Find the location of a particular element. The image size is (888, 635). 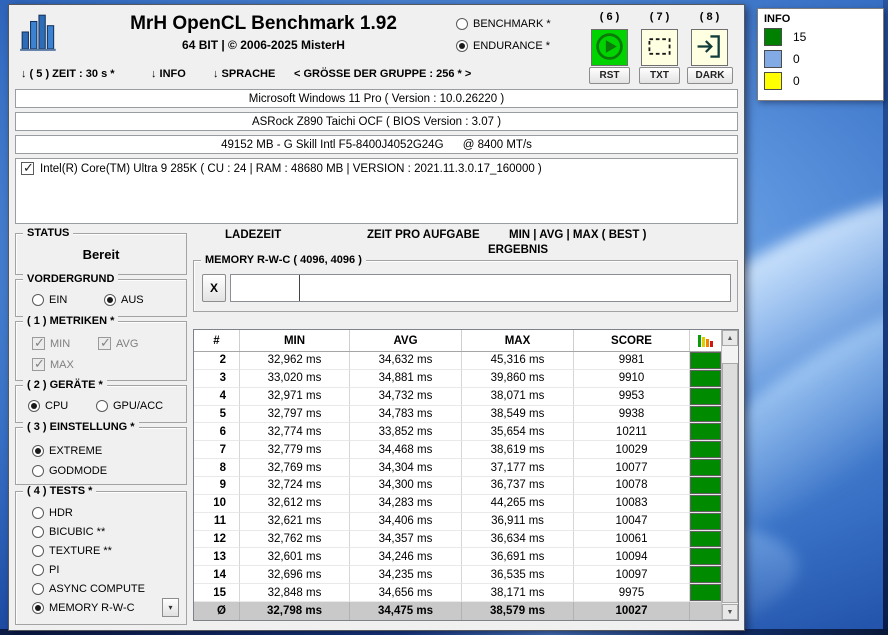

checkbox-icon is located at coordinates (38, 364).